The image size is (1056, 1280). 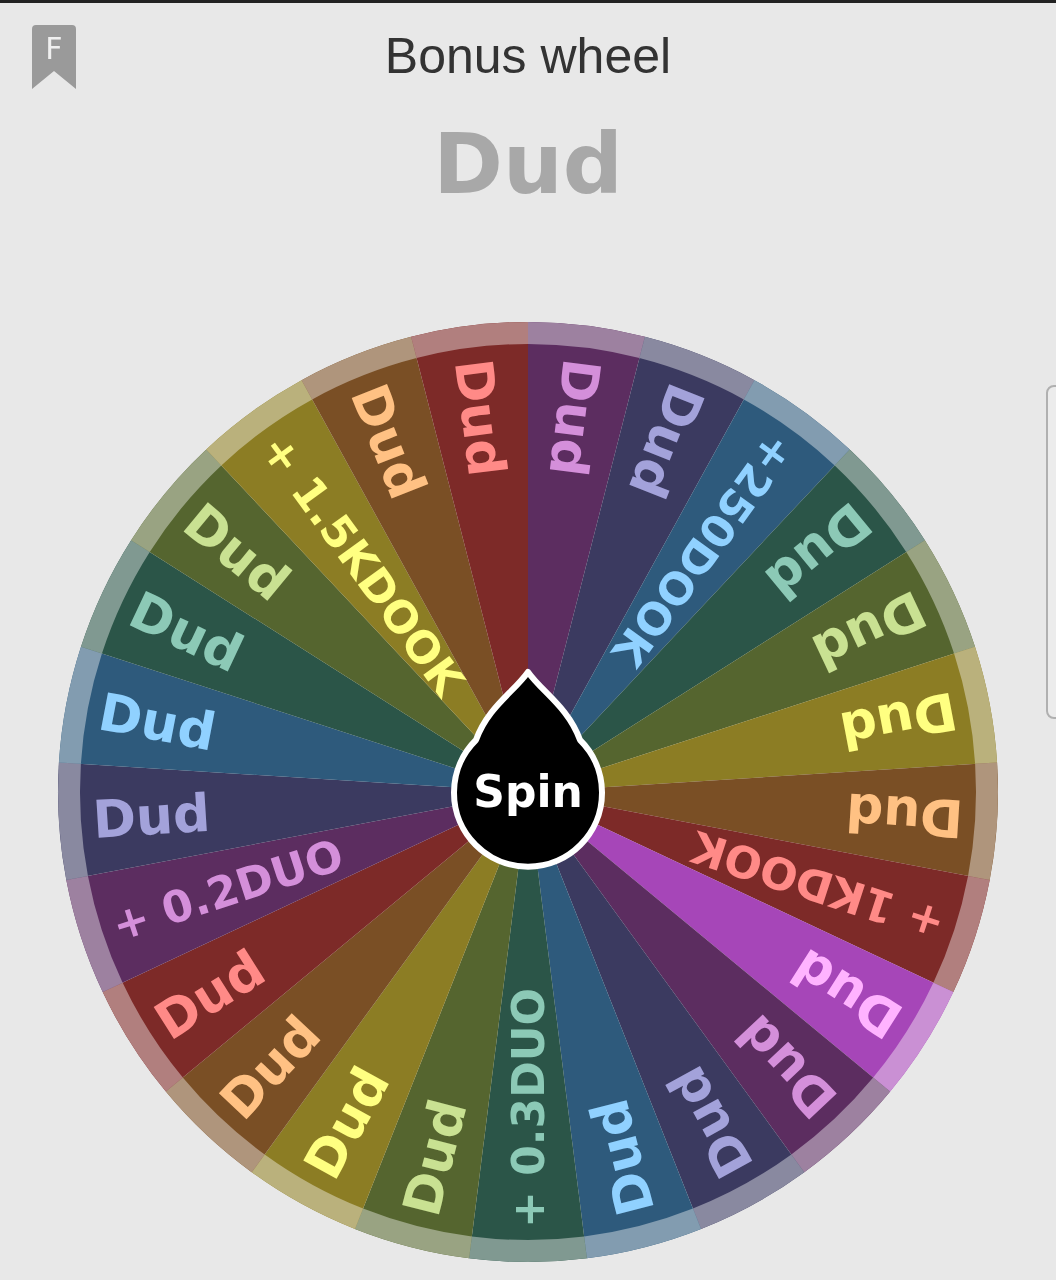 I want to click on bookmark-icon: F, so click(x=54, y=57).